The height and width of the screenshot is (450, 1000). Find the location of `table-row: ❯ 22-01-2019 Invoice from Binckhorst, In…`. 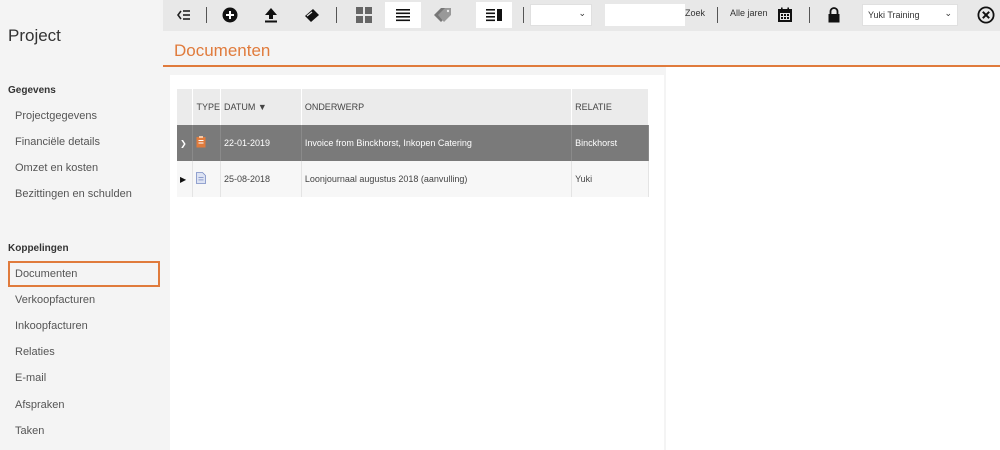

table-row: ❯ 22-01-2019 Invoice from Binckhorst, In… is located at coordinates (413, 143).